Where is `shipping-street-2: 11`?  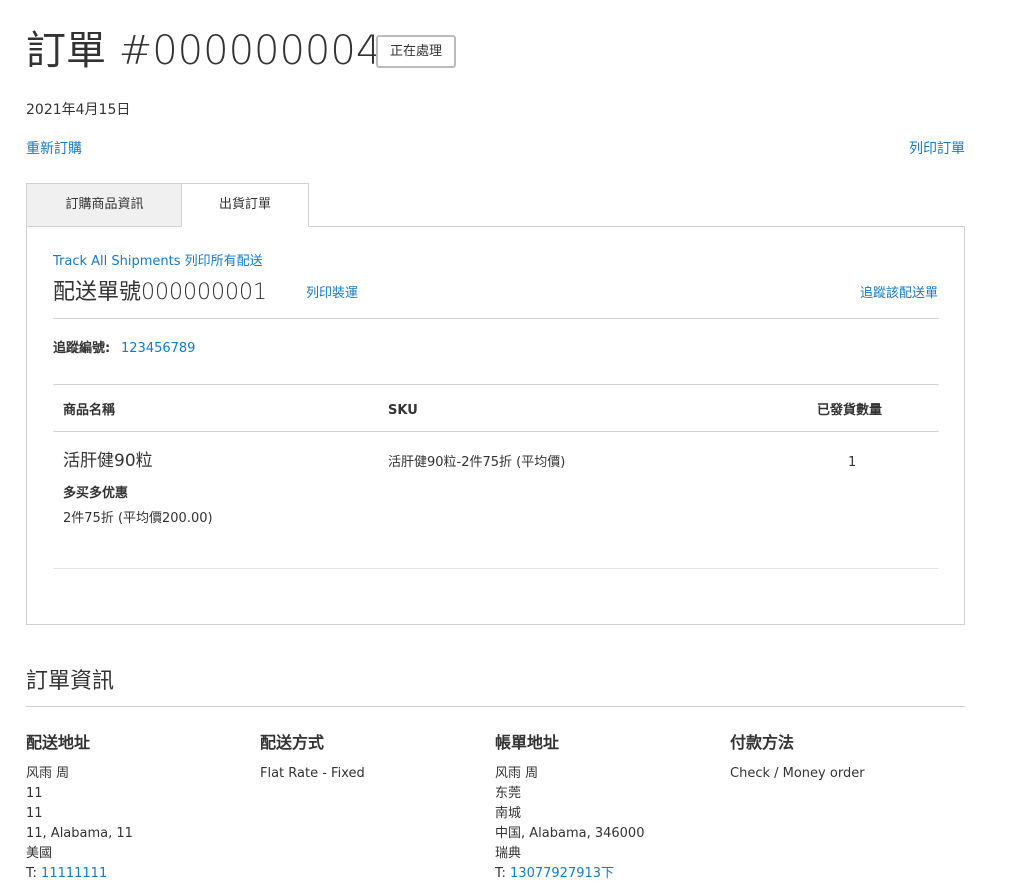 shipping-street-2: 11 is located at coordinates (34, 813).